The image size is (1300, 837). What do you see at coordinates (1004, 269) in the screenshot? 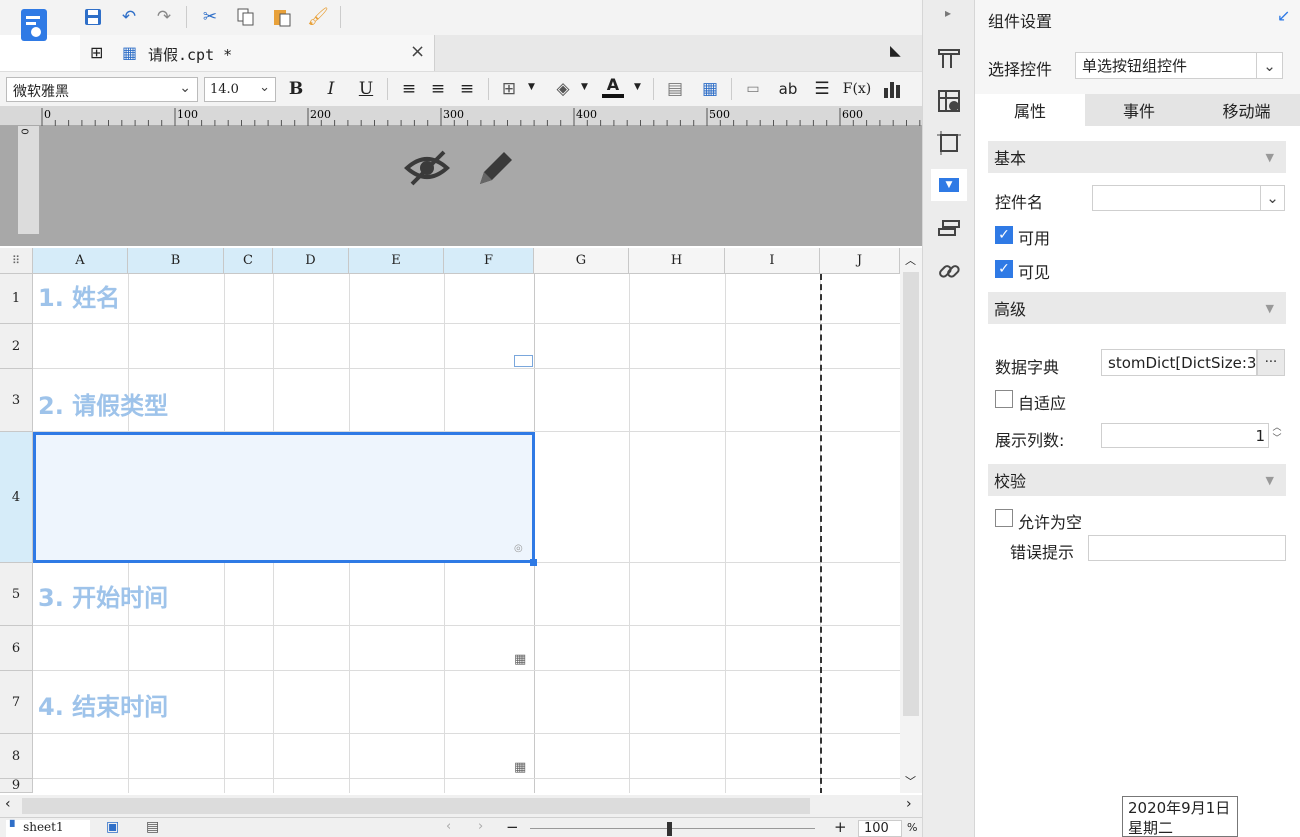
I see `visible-checkbox: ✓` at bounding box center [1004, 269].